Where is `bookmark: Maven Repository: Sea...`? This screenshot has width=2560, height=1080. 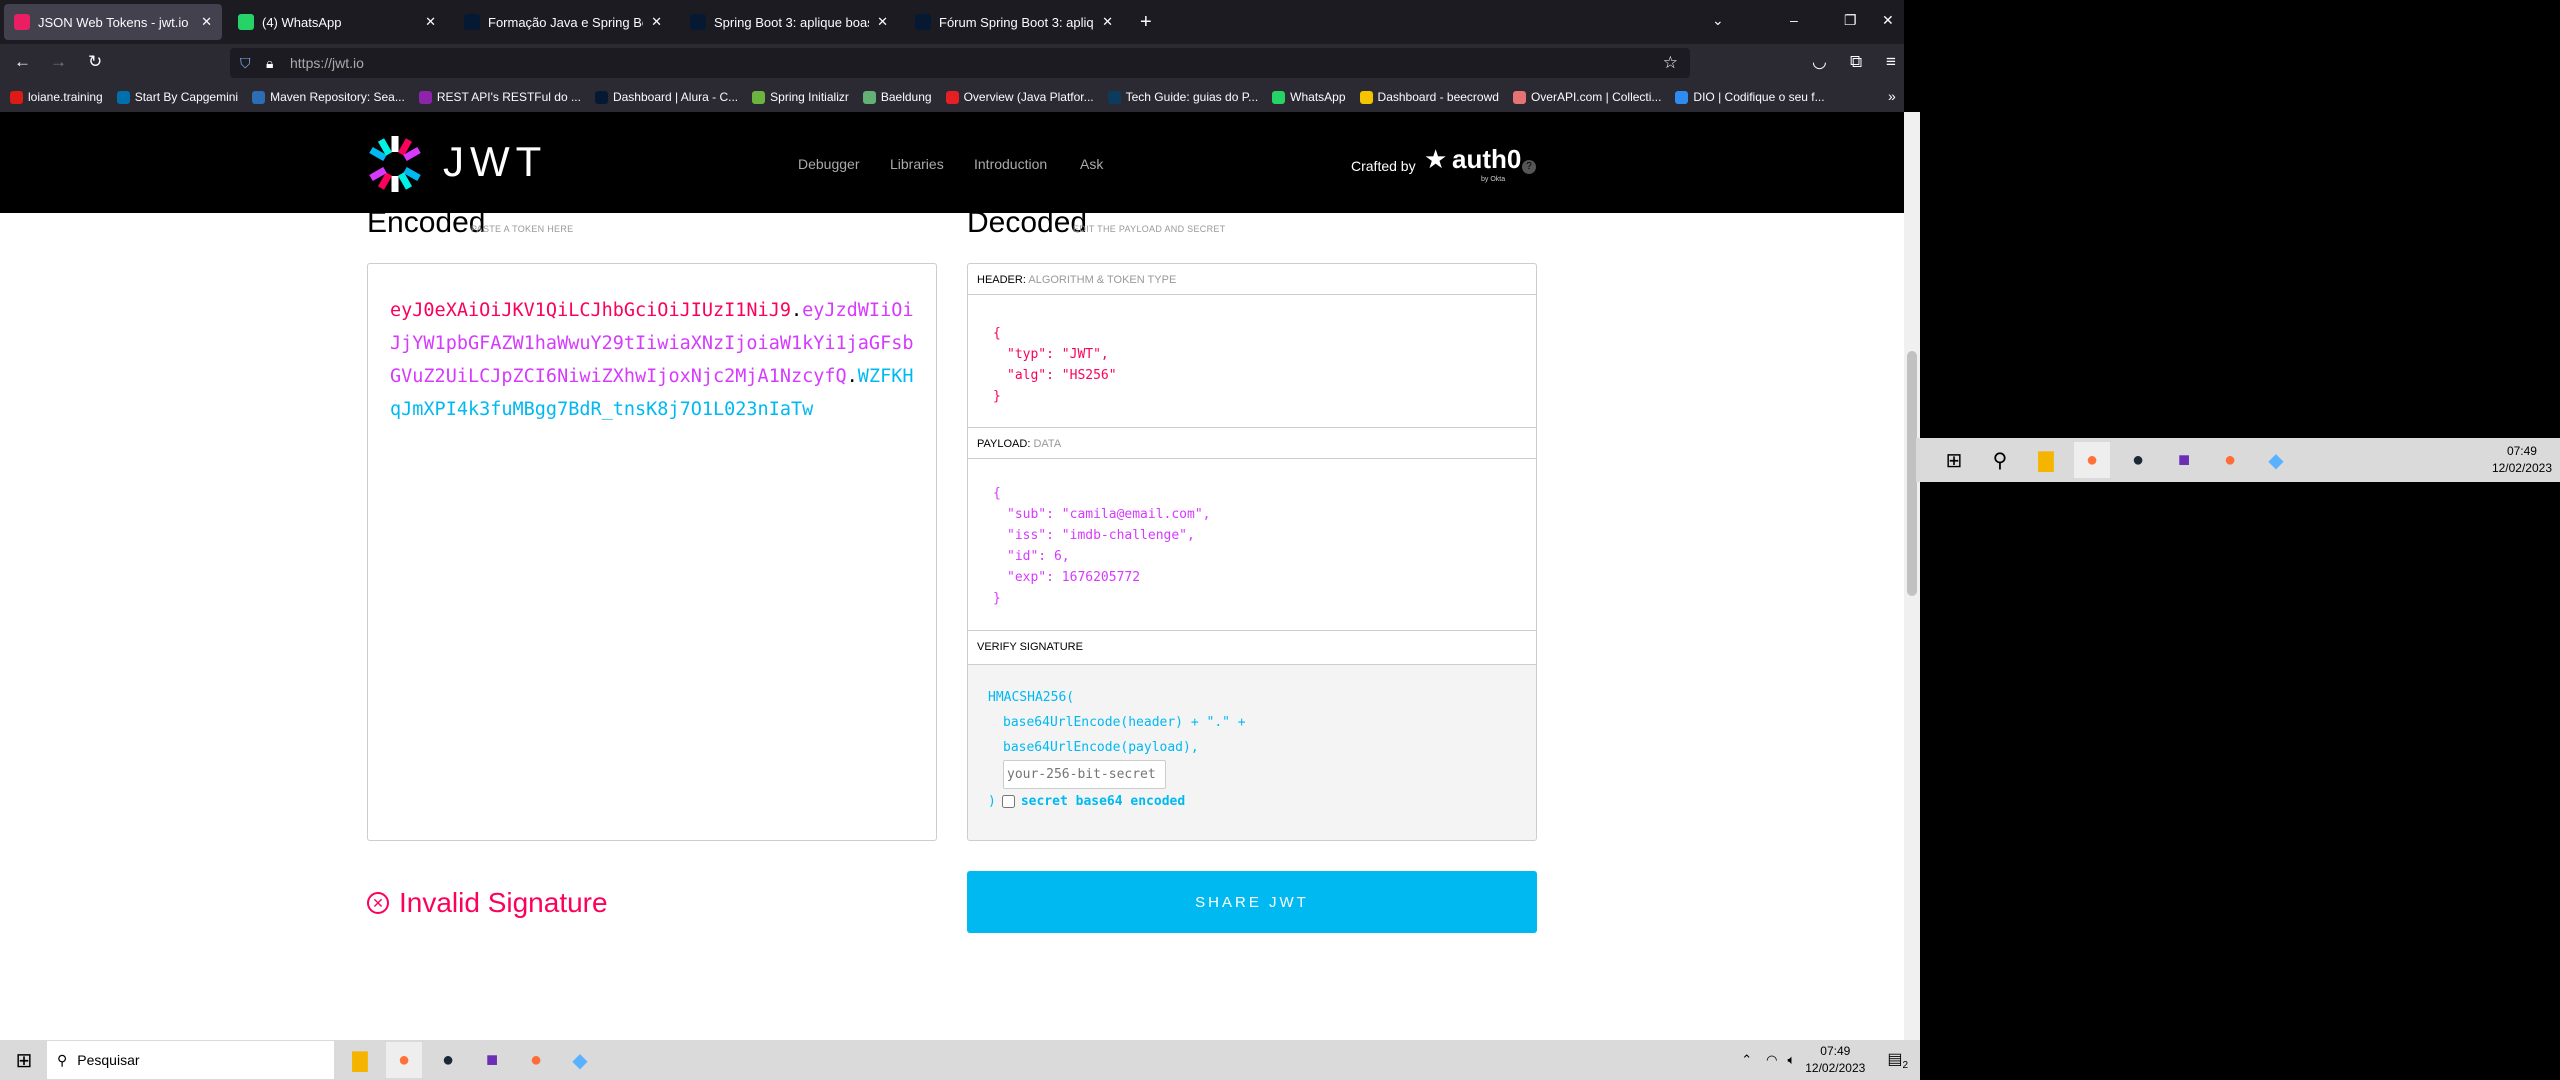 bookmark: Maven Repository: Sea... is located at coordinates (328, 97).